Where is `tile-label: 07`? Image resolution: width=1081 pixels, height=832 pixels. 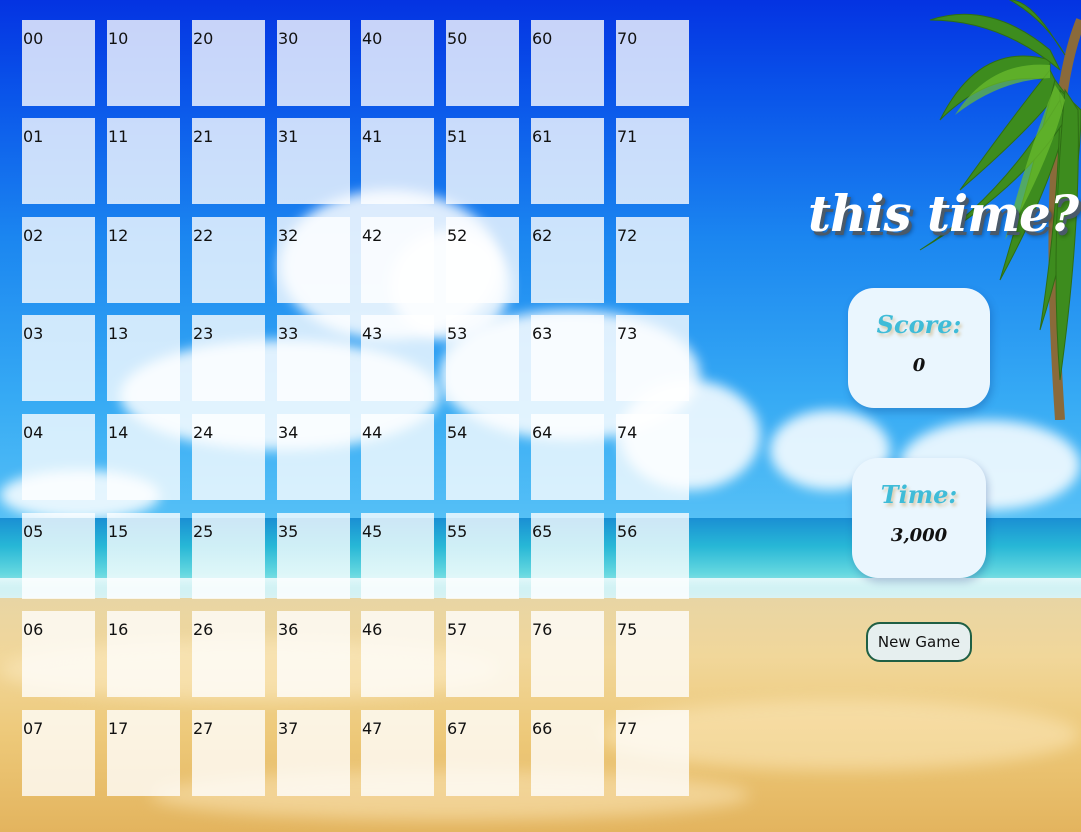 tile-label: 07 is located at coordinates (33, 728).